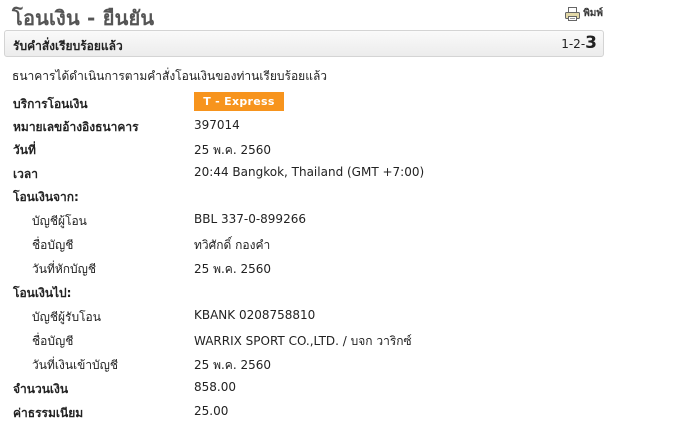 The height and width of the screenshot is (435, 691). Describe the element at coordinates (300, 128) in the screenshot. I see `reference-row: หมายเลขอ้างอิงธนาคาร 397014` at that location.